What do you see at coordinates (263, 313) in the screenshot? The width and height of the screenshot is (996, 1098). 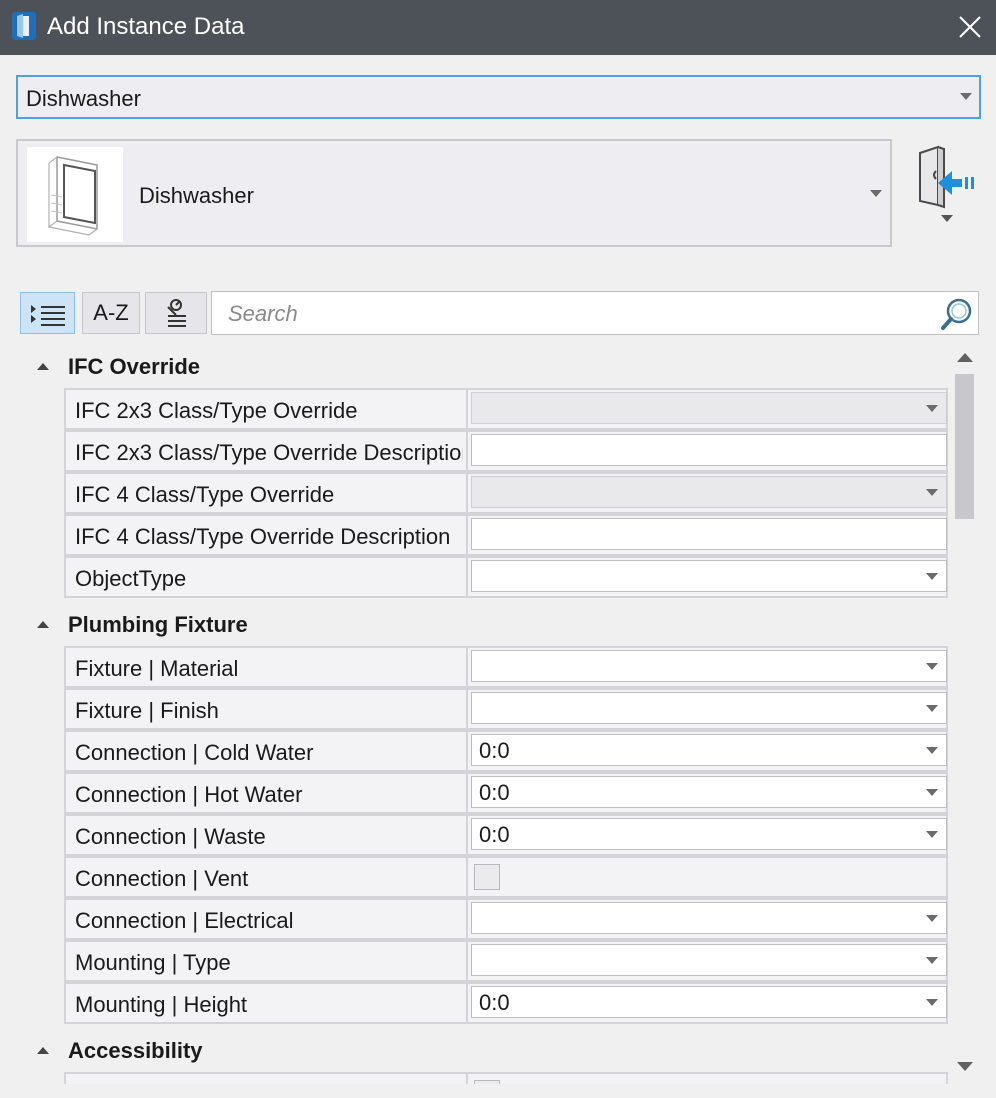 I see `search-placeholder: Search` at bounding box center [263, 313].